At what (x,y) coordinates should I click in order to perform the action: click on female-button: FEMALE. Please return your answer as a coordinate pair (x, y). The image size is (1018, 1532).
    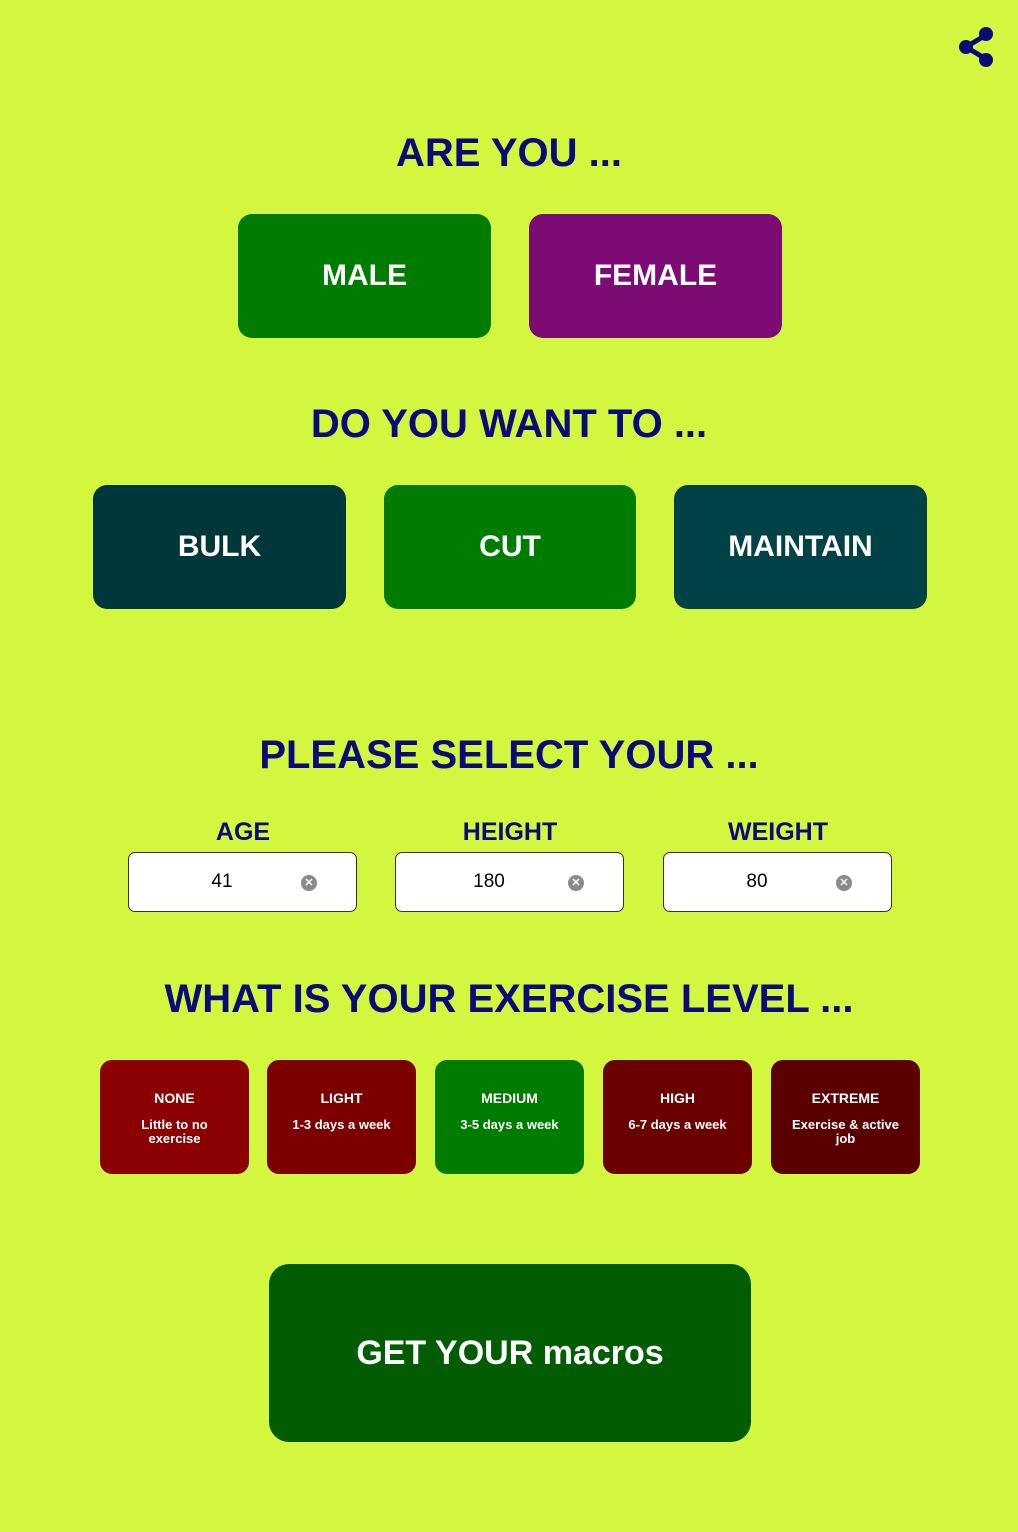
    Looking at the image, I should click on (655, 276).